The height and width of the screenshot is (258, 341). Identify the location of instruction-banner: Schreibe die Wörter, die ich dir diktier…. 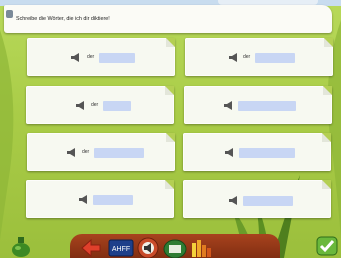
(168, 19).